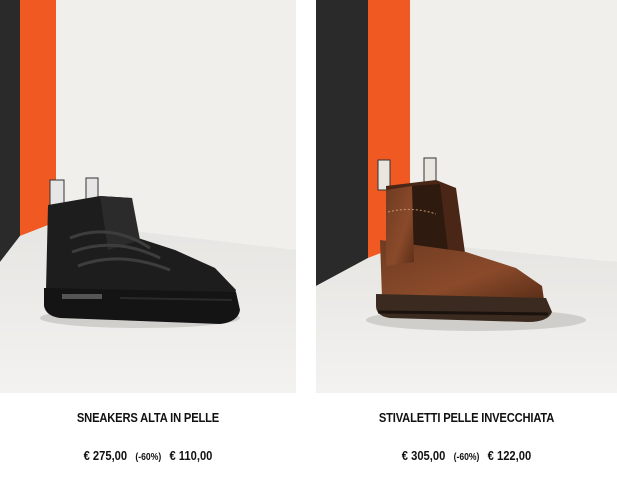  I want to click on price-sale: € 122,00, so click(509, 455).